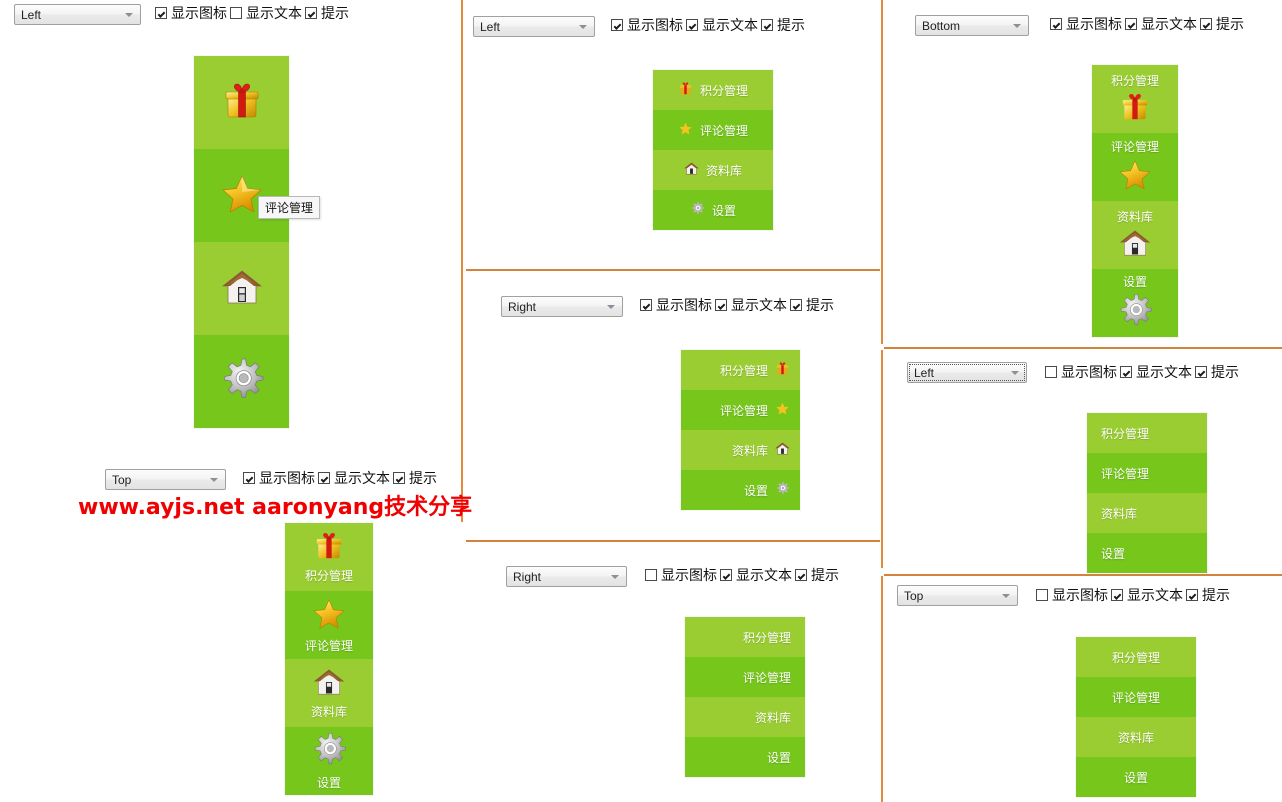  I want to click on menu-item-label: 设置, so click(328, 783).